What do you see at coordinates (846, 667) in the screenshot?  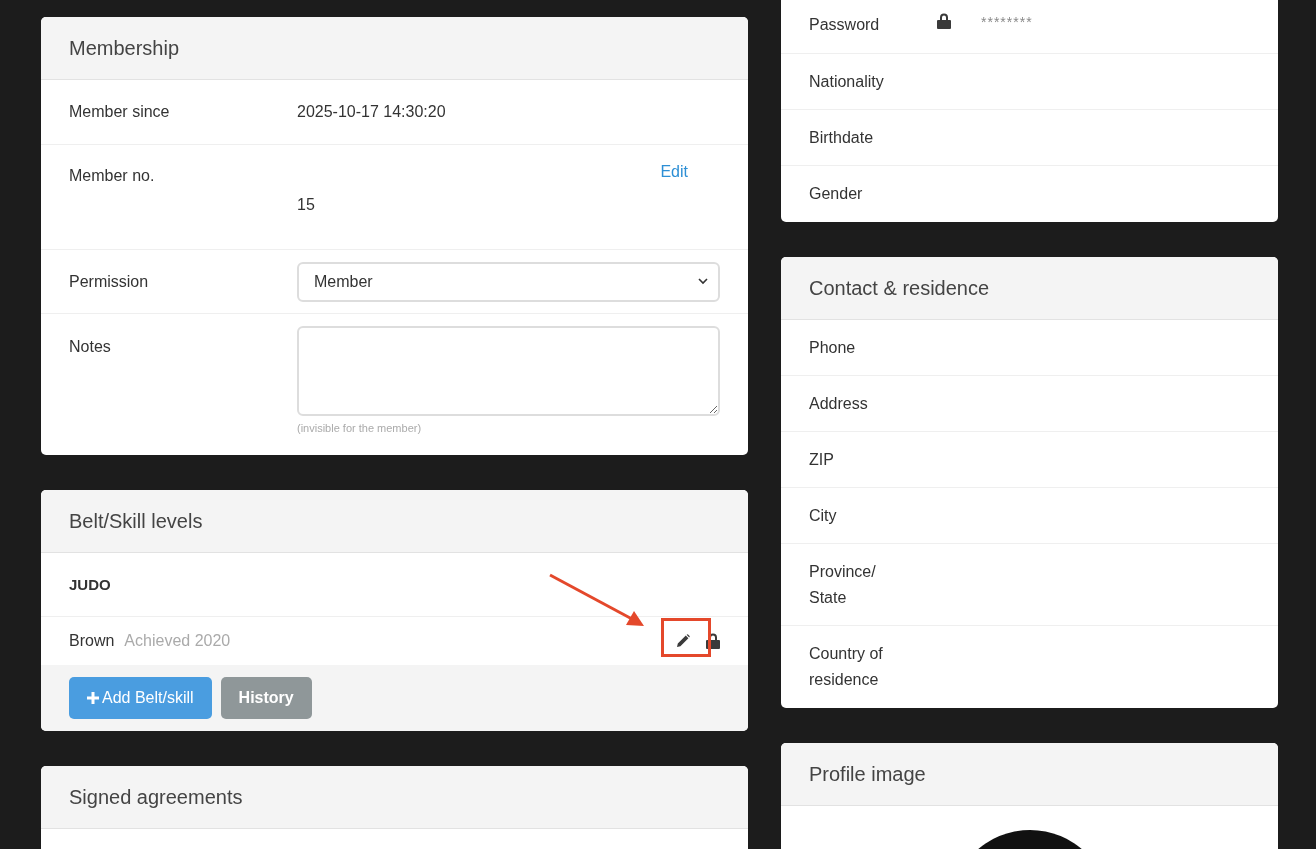 I see `field-label: Country of residence` at bounding box center [846, 667].